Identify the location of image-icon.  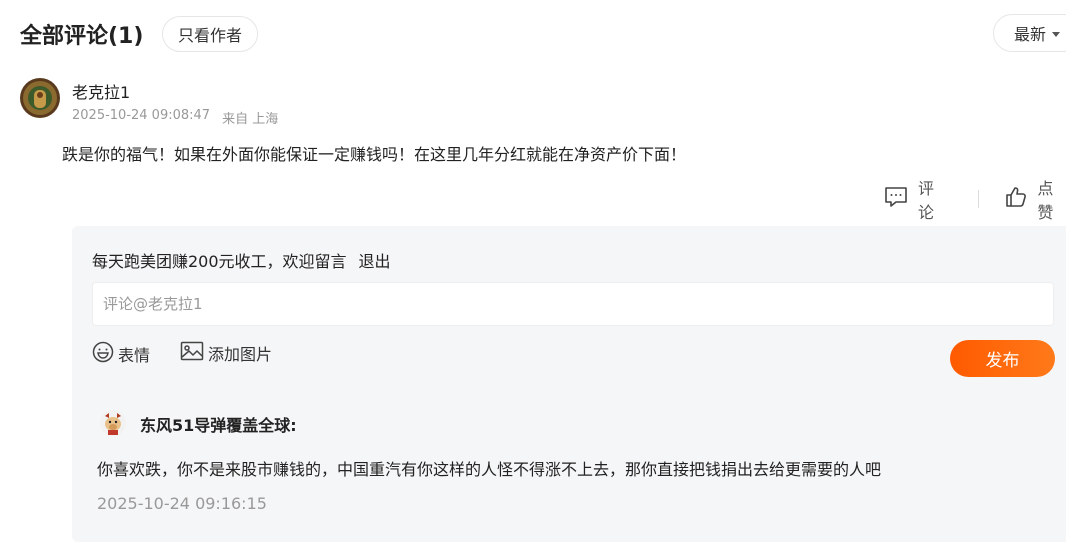
(192, 353).